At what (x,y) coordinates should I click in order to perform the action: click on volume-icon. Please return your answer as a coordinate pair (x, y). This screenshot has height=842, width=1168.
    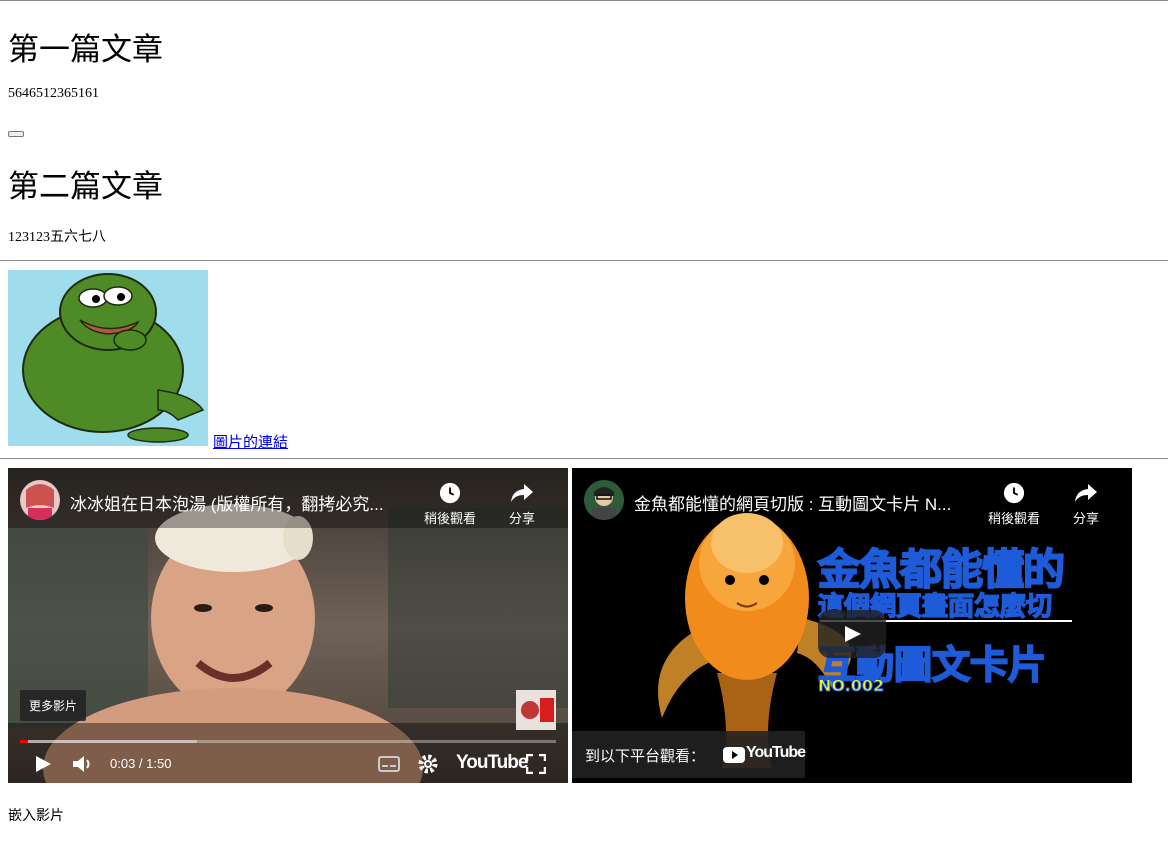
    Looking at the image, I should click on (83, 764).